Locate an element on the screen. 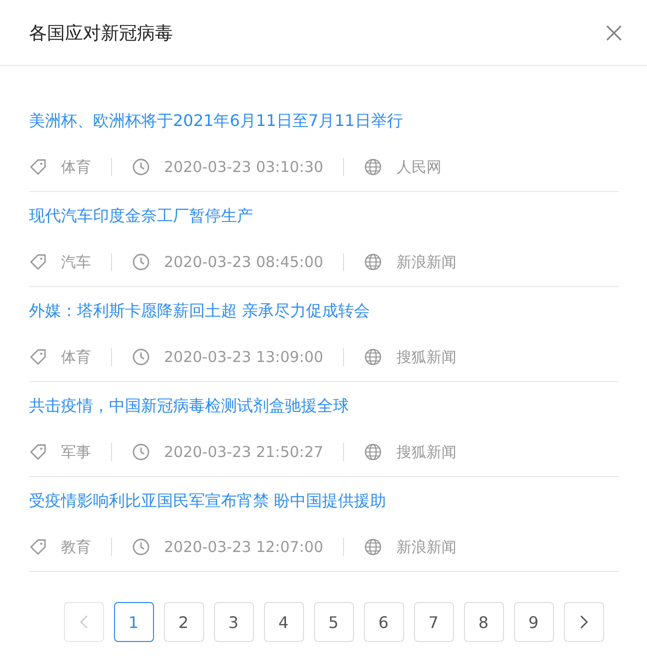 The height and width of the screenshot is (656, 647). chevron-right-icon is located at coordinates (583, 622).